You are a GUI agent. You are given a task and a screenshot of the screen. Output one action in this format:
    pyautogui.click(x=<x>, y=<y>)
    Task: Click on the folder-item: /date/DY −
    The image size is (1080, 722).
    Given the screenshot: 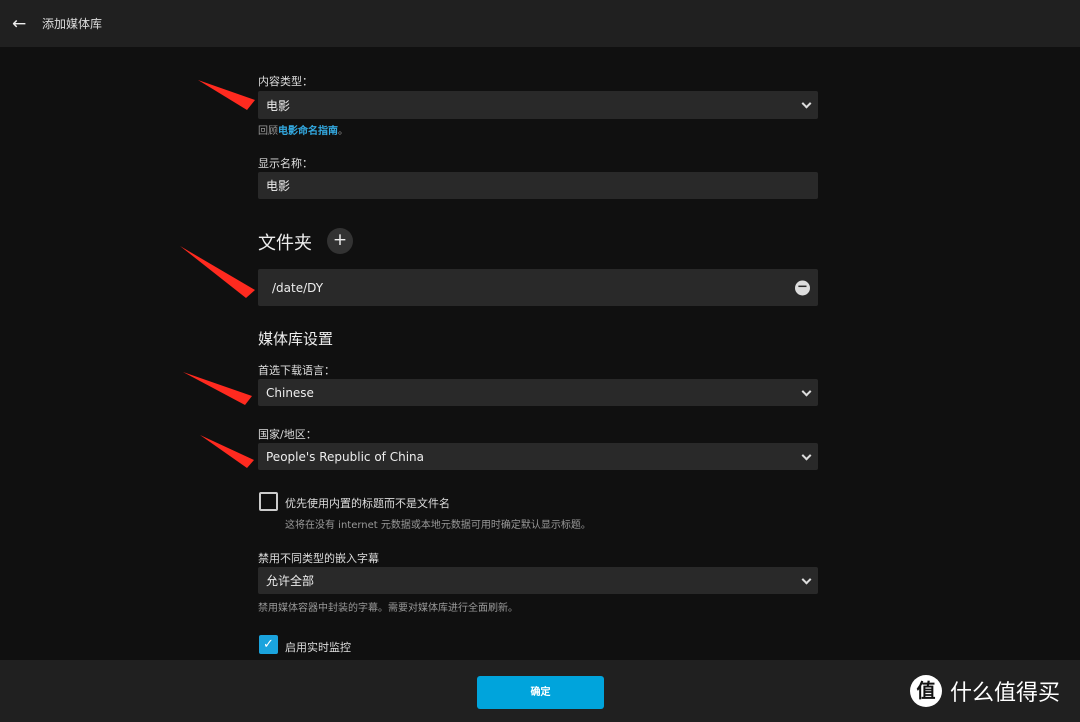 What is the action you would take?
    pyautogui.click(x=538, y=287)
    